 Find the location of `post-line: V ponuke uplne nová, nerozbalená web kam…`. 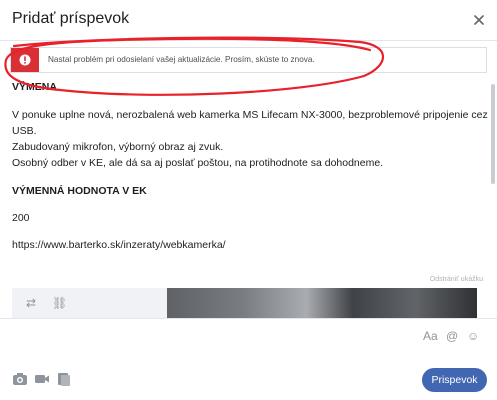

post-line: V ponuke uplne nová, nerozbalená web kam… is located at coordinates (250, 115).